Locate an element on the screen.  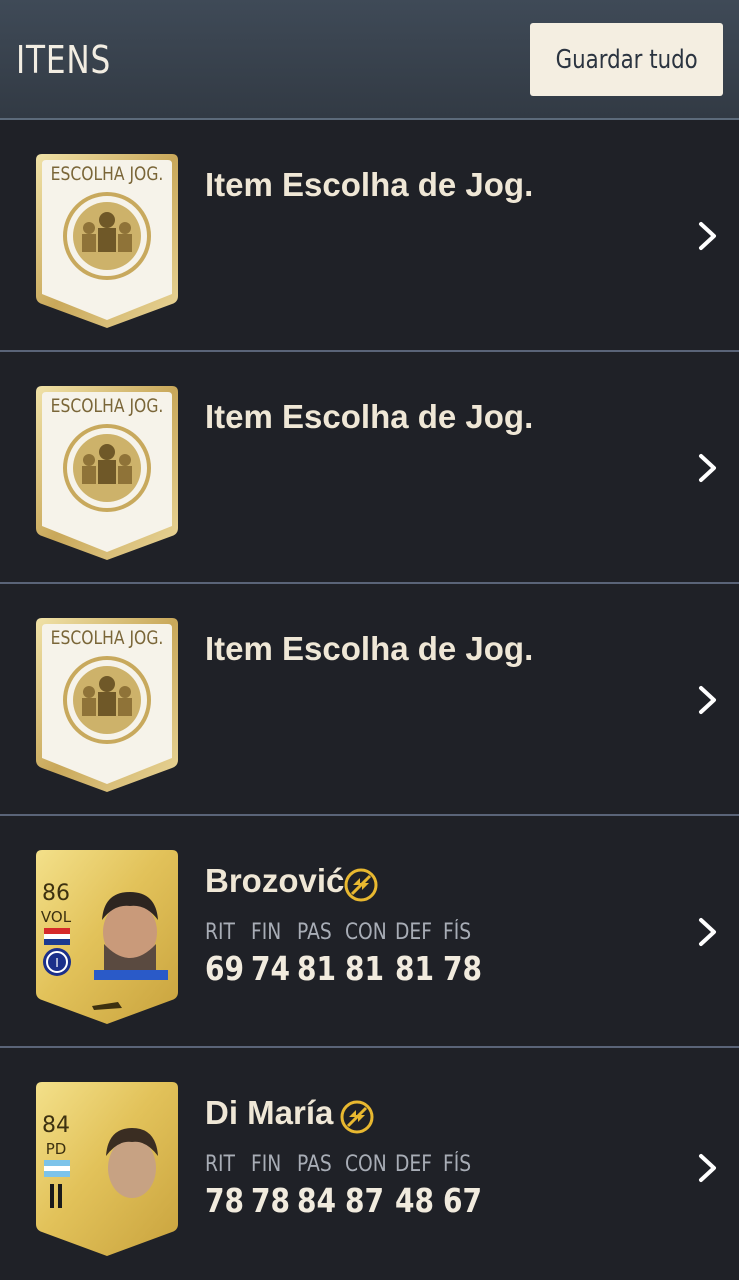
croatia-flag-icon is located at coordinates (57, 936).